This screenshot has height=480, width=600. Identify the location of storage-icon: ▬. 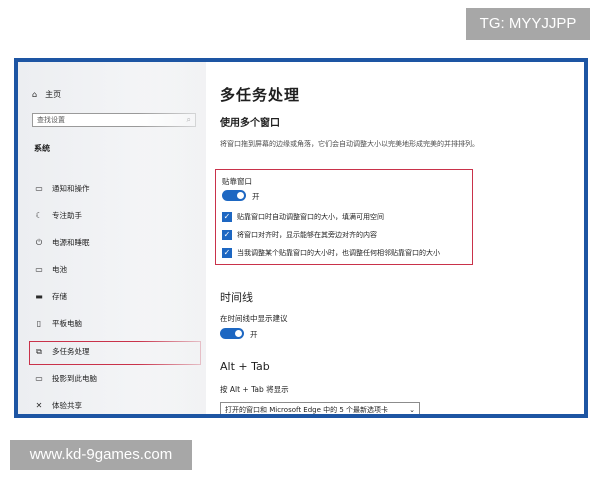
(39, 296).